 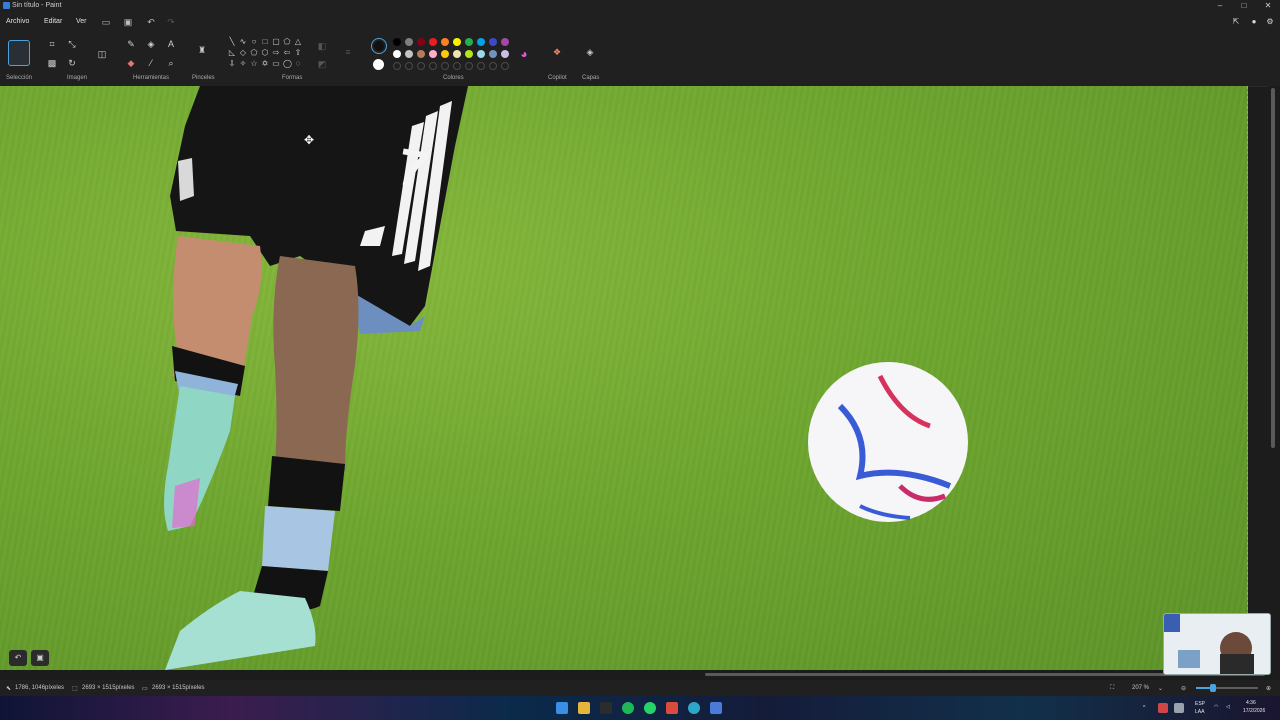 What do you see at coordinates (202, 50) in the screenshot?
I see `brush-icon: ♜` at bounding box center [202, 50].